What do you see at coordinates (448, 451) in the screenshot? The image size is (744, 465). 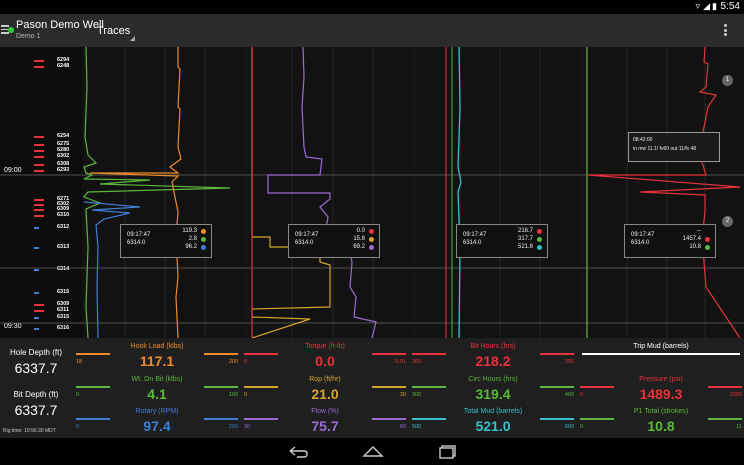 I see `recents-icon` at bounding box center [448, 451].